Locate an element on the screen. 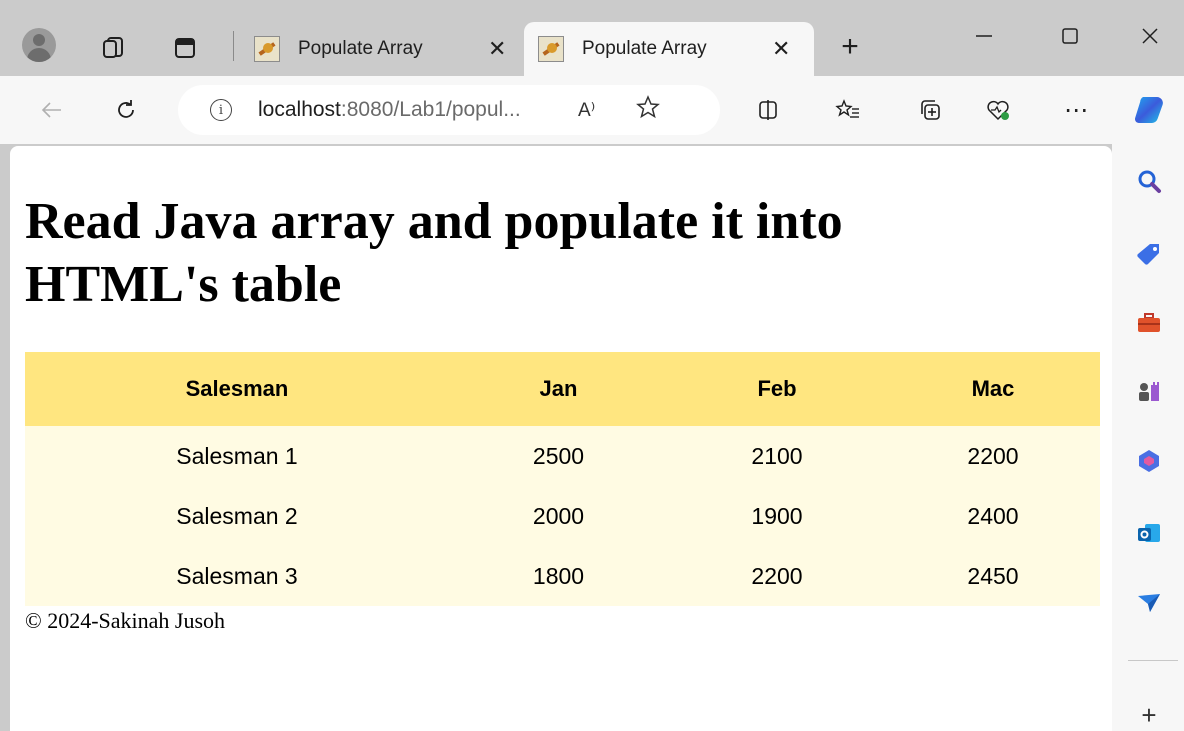 The image size is (1184, 731). browser-essentials-icon is located at coordinates (998, 110).